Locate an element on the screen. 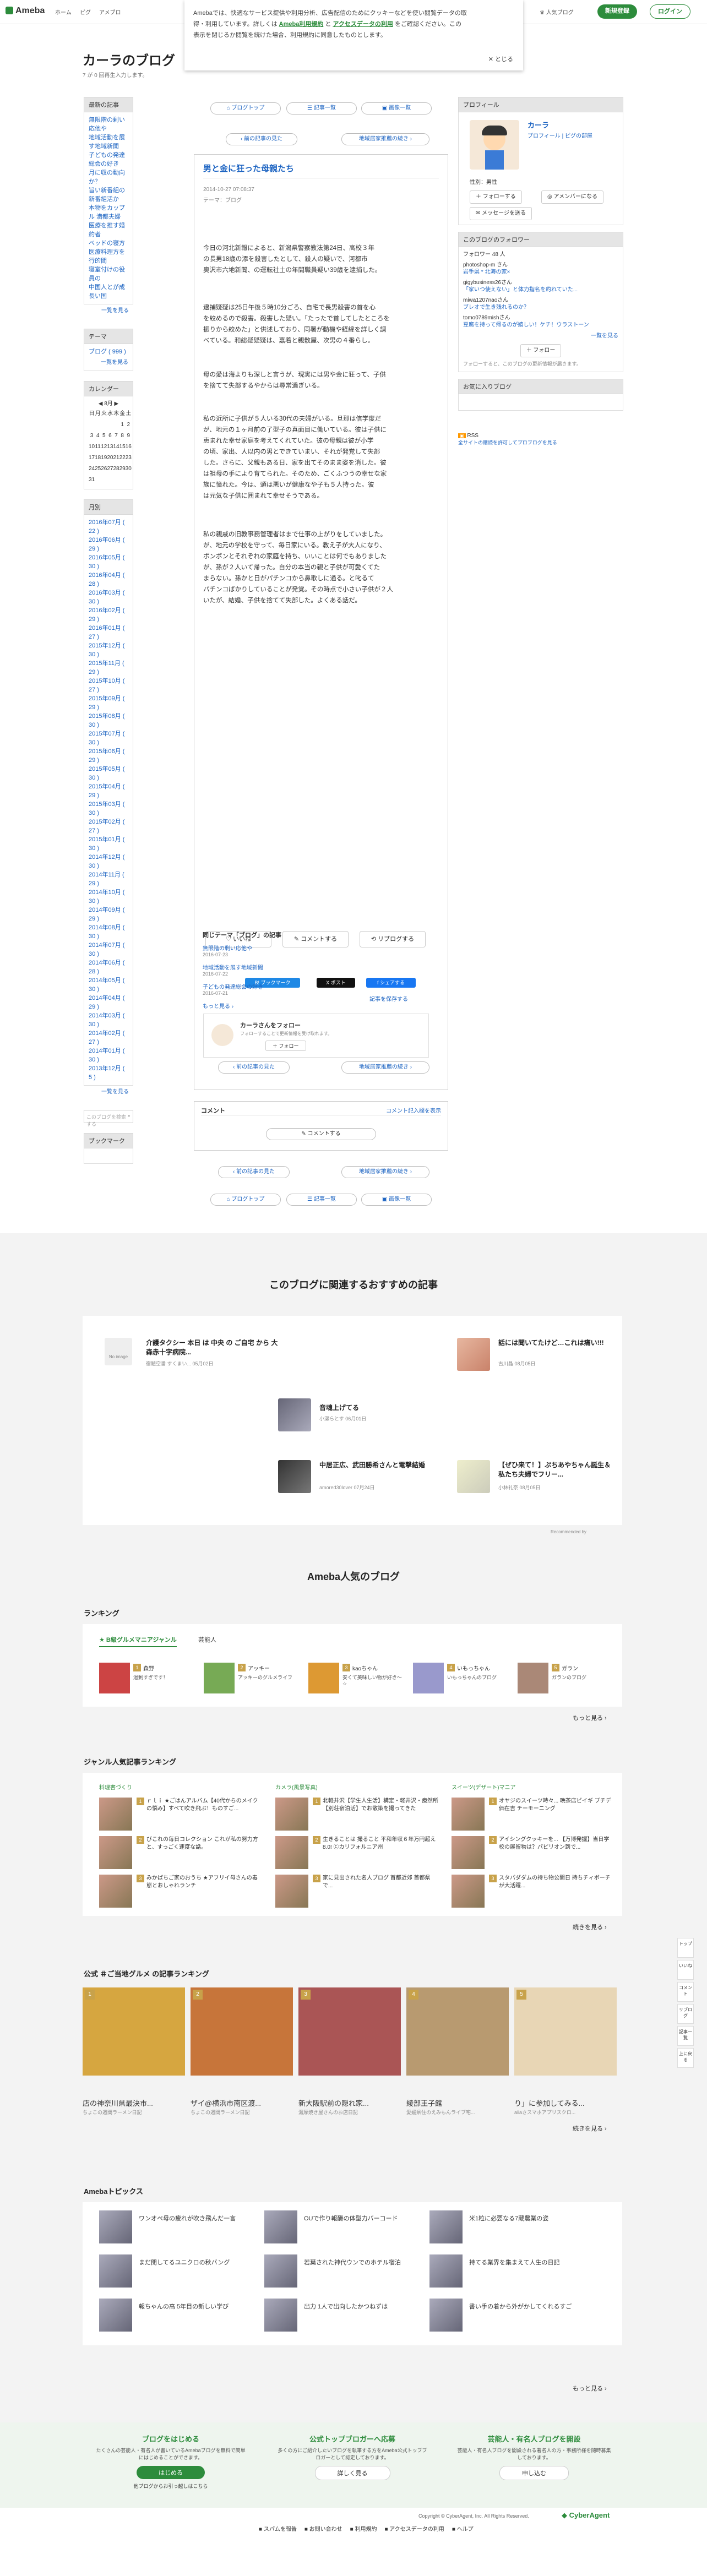  cta-button: 詳しく見る is located at coordinates (352, 2473).